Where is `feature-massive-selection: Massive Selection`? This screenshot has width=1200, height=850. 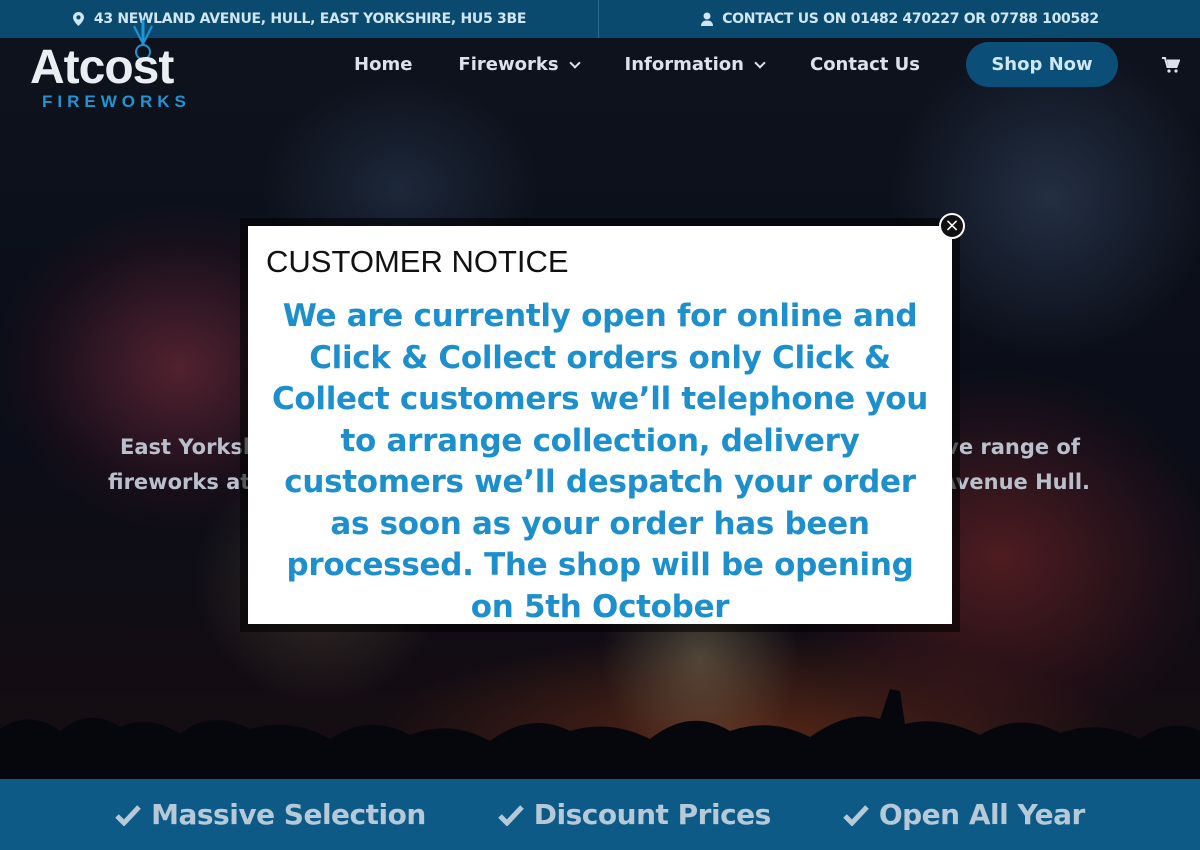
feature-massive-selection: Massive Selection is located at coordinates (270, 814).